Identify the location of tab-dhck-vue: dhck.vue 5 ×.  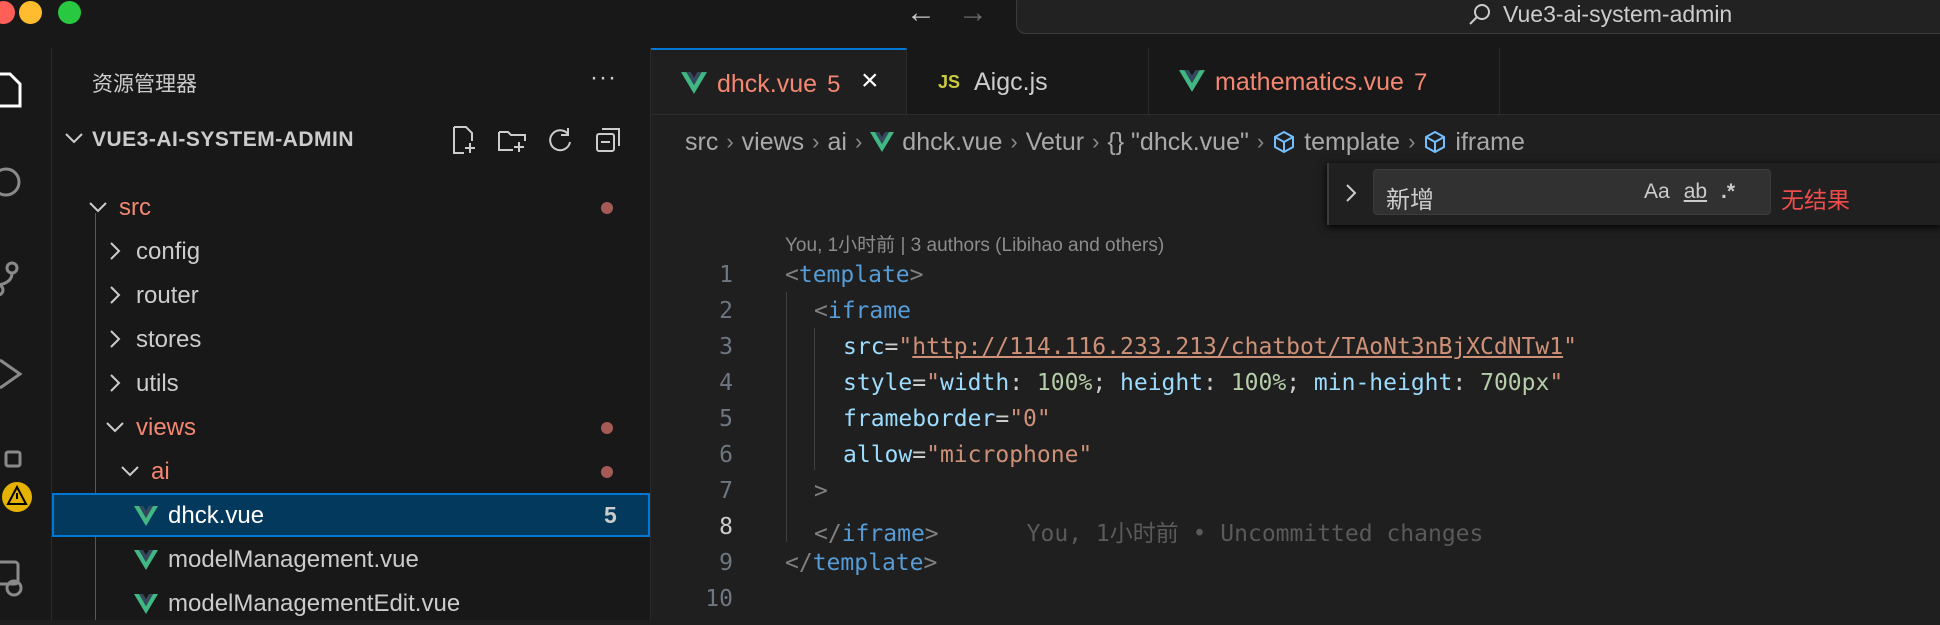
(779, 81).